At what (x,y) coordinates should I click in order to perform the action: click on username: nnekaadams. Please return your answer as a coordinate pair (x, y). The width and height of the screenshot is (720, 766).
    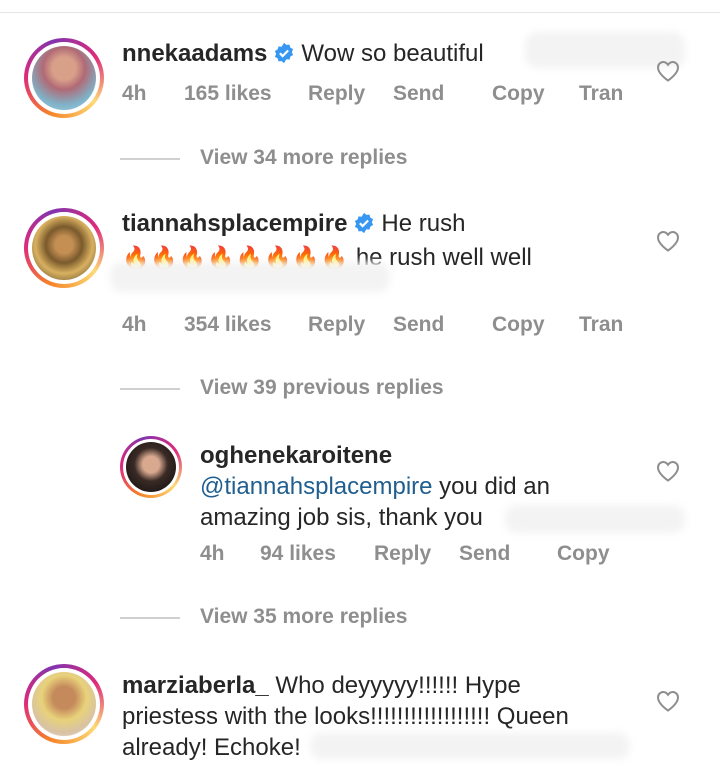
    Looking at the image, I should click on (194, 53).